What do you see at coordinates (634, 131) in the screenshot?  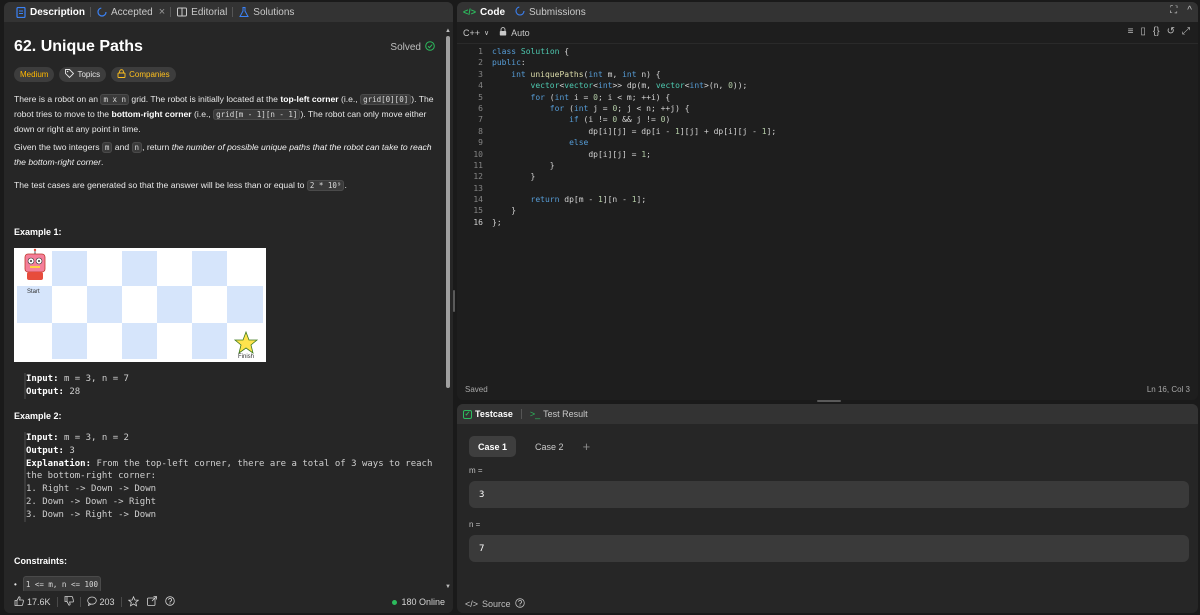 I see `code-text: dp[i][j] = dp[i - 1][j] + dp[i][j - 1];` at bounding box center [634, 131].